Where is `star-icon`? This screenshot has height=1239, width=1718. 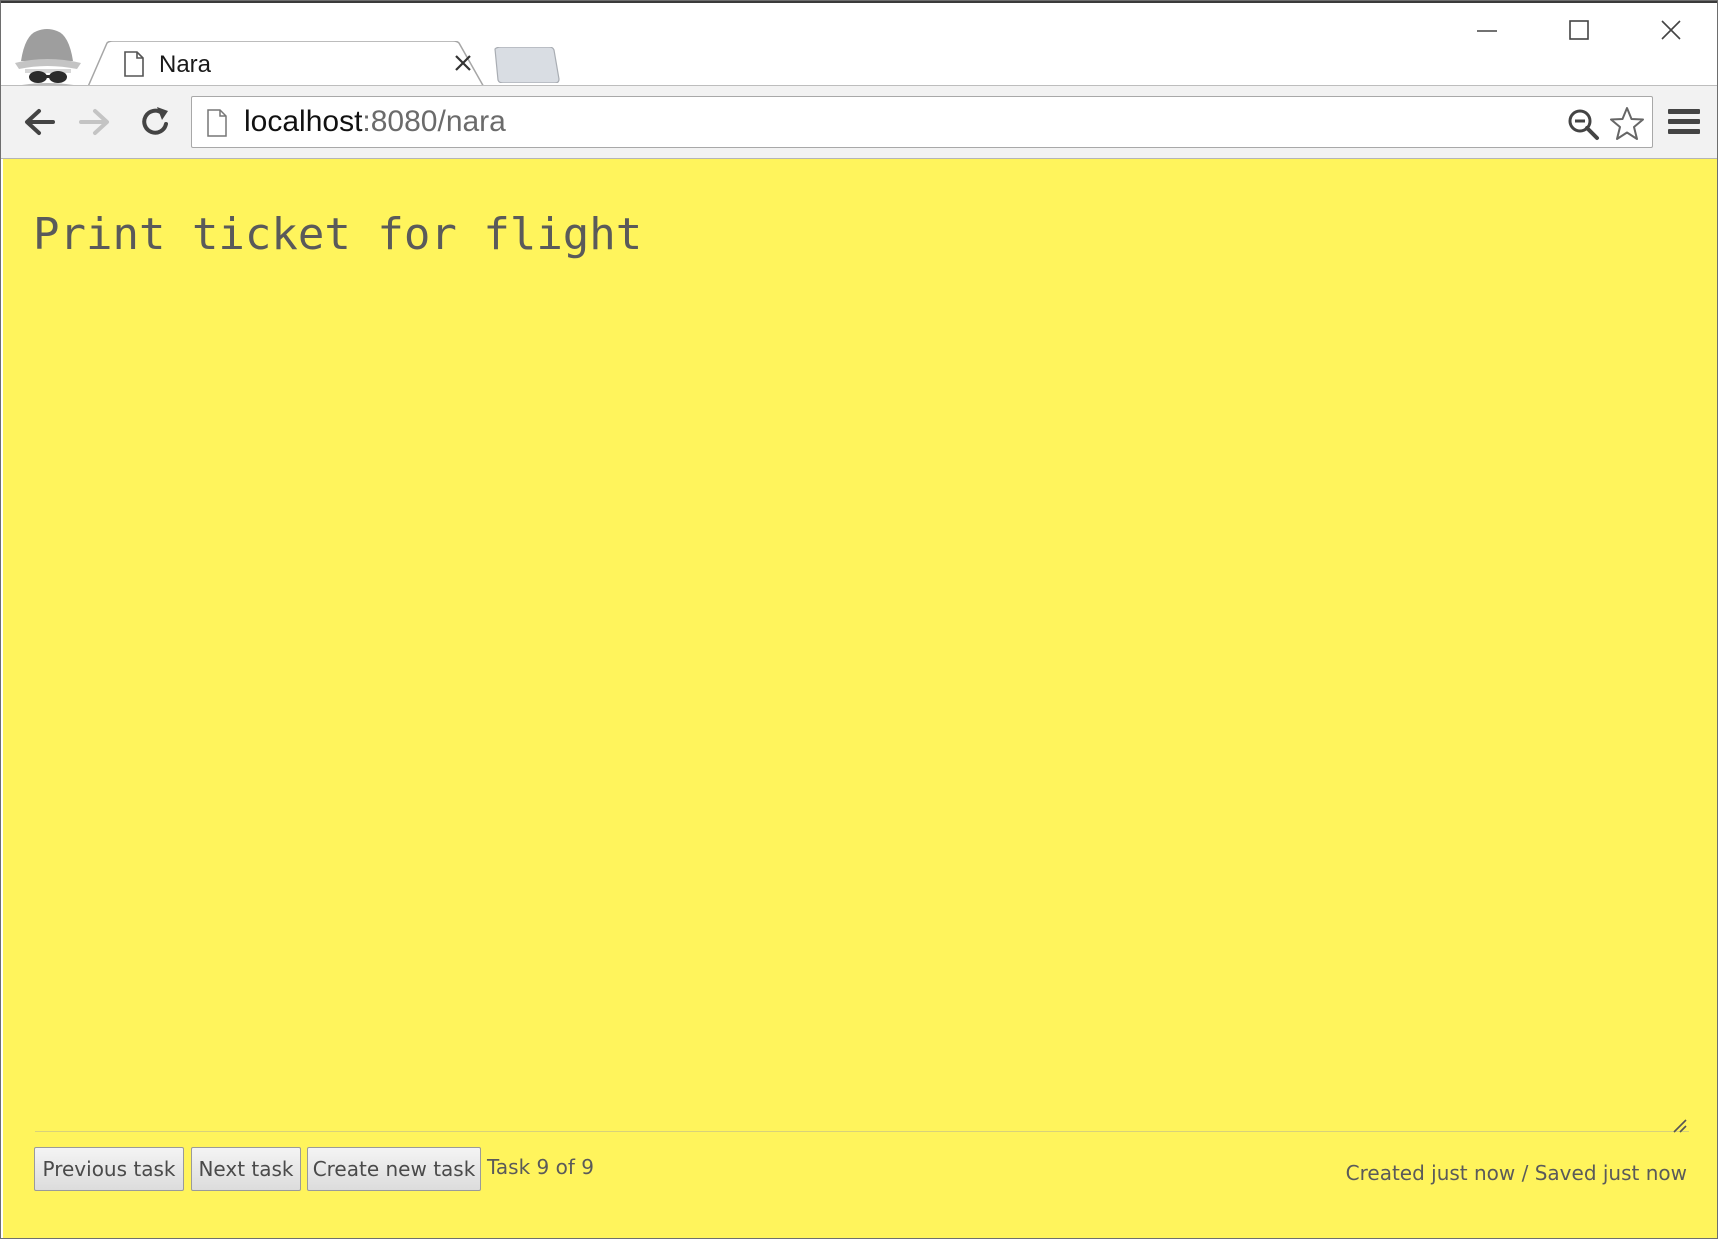
star-icon is located at coordinates (1627, 124).